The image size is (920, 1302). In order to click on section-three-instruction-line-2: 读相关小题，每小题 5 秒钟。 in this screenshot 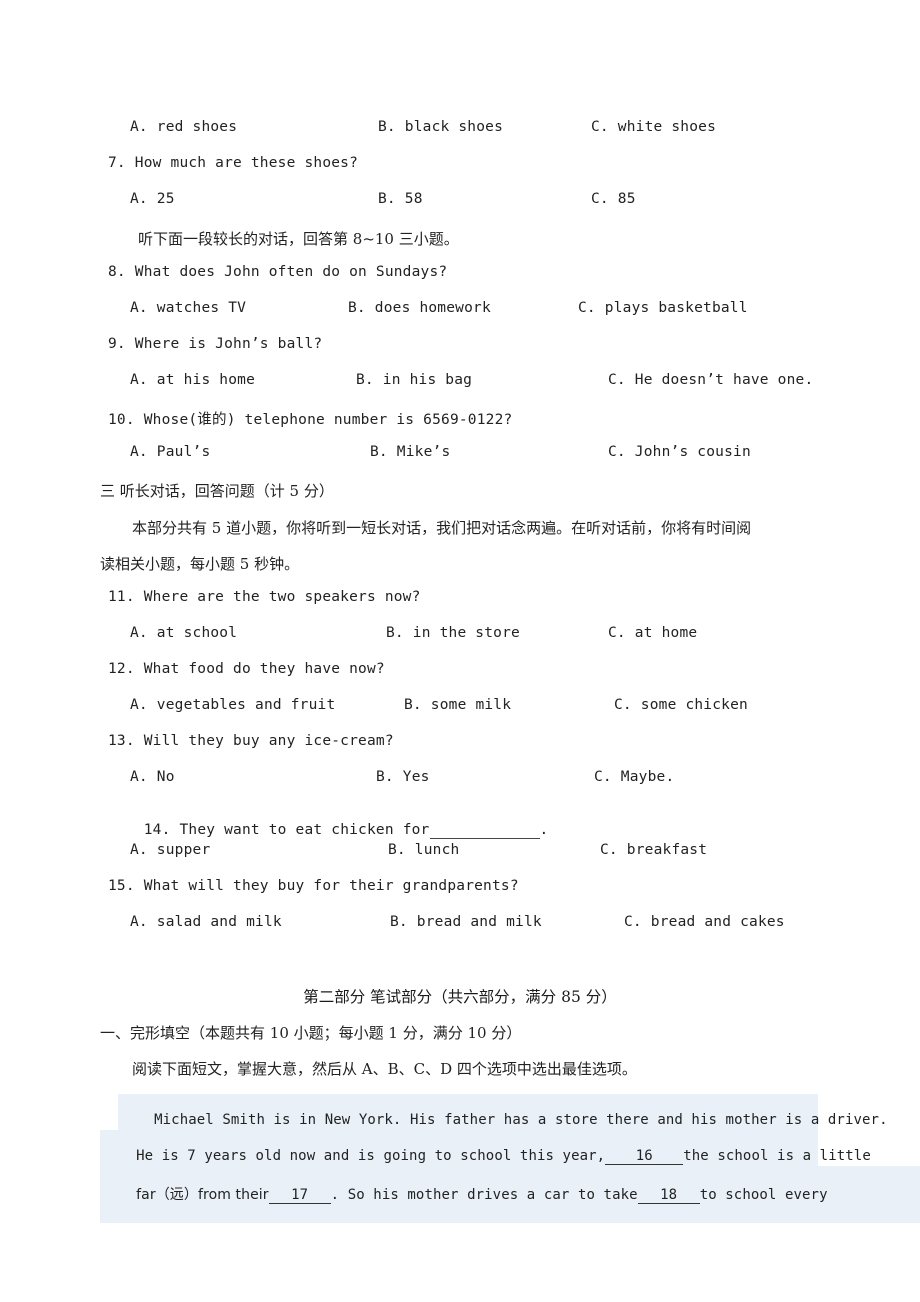, I will do `click(200, 564)`.